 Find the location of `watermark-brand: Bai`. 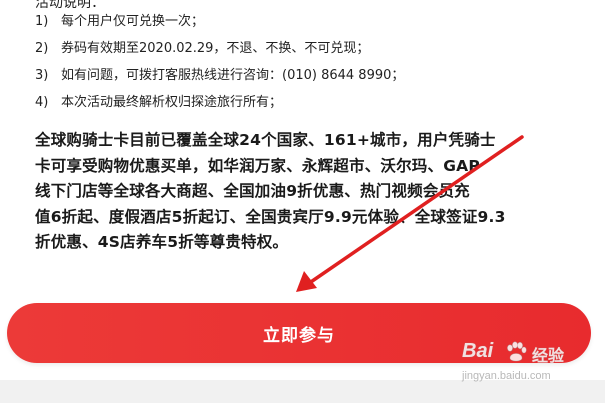

watermark-brand: Bai is located at coordinates (478, 351).